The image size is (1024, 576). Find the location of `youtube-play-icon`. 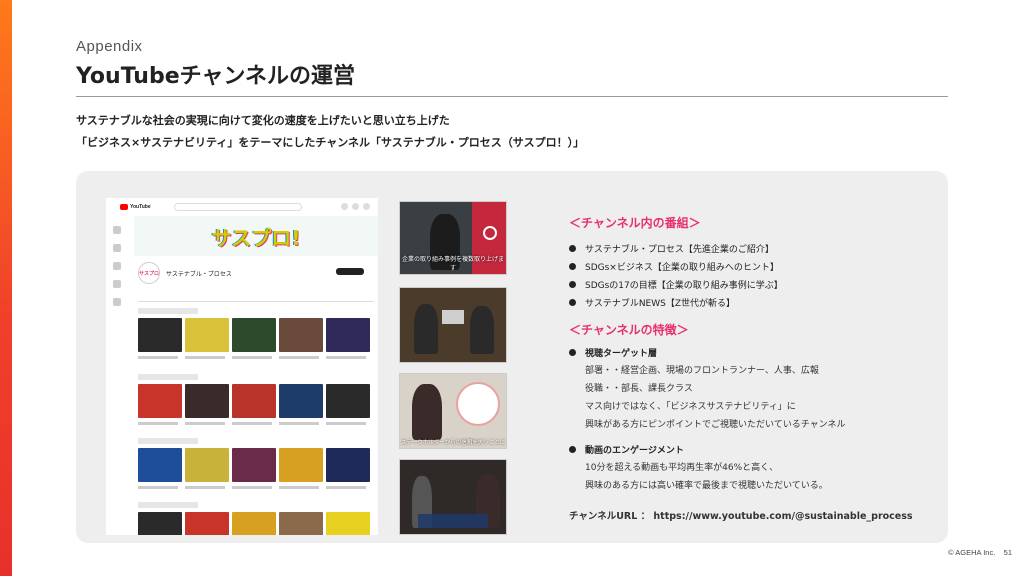

youtube-play-icon is located at coordinates (124, 207).